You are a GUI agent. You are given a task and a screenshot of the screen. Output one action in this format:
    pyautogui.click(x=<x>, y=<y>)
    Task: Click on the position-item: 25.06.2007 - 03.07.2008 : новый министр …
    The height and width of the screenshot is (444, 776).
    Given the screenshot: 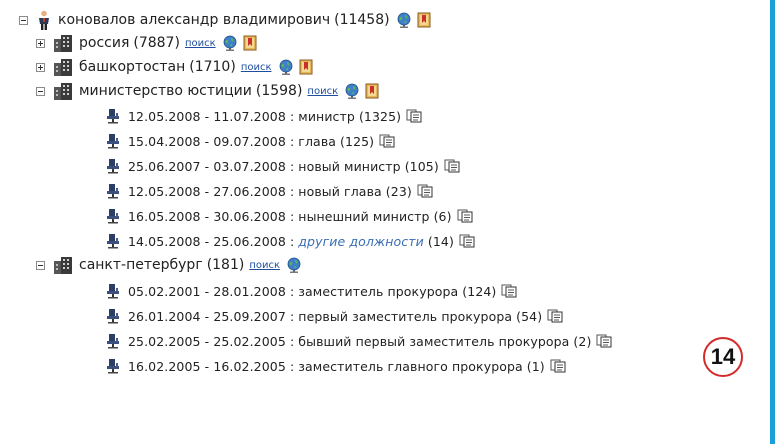 What is the action you would take?
    pyautogui.click(x=282, y=166)
    